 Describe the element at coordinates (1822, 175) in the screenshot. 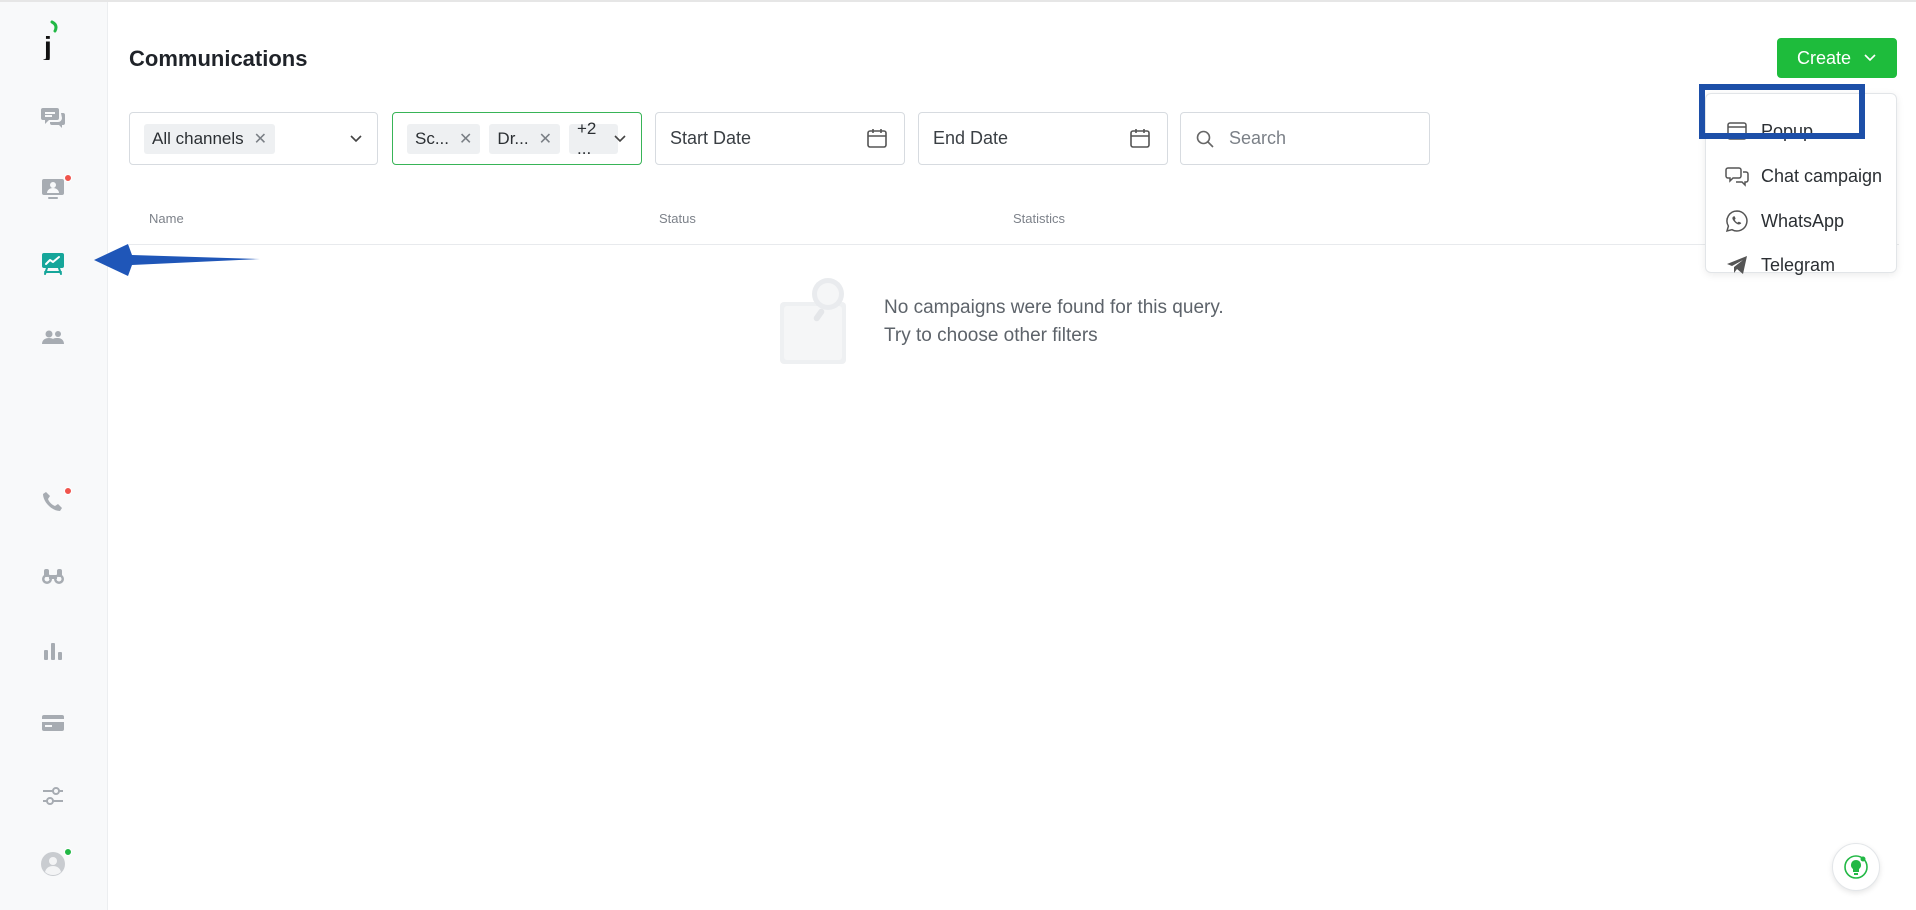

I see `menu-item-label: Chat campaign` at that location.